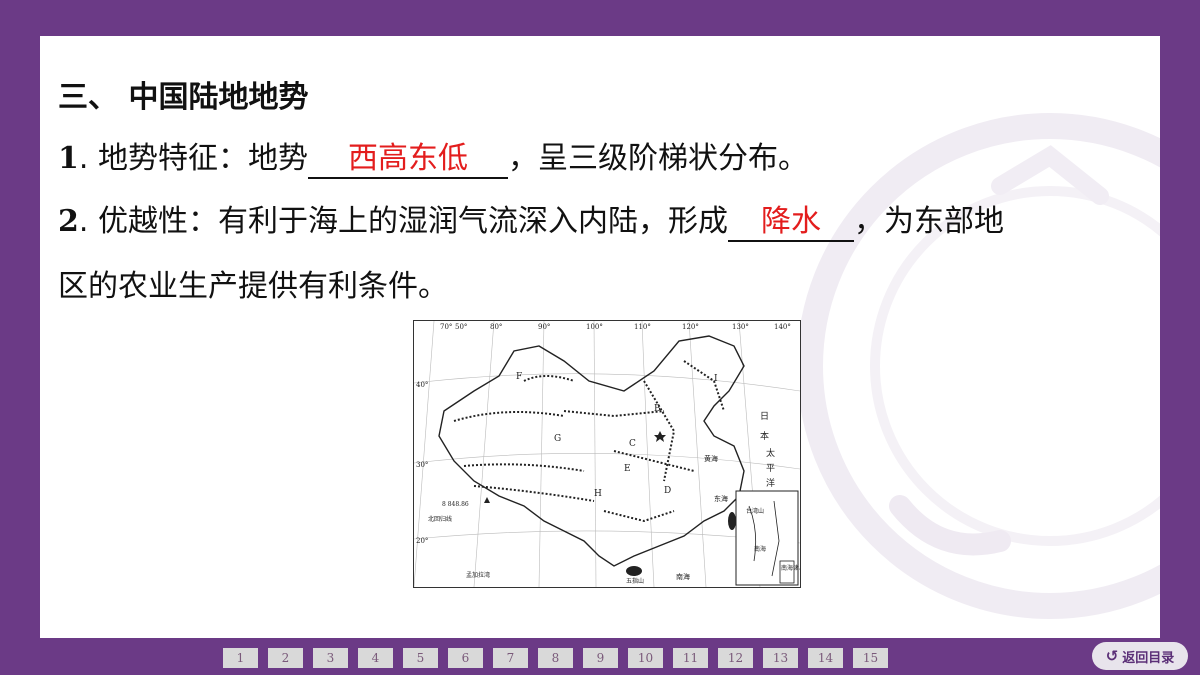 This screenshot has height=675, width=1200. Describe the element at coordinates (782, 327) in the screenshot. I see `map-lon-label: 140°` at that location.